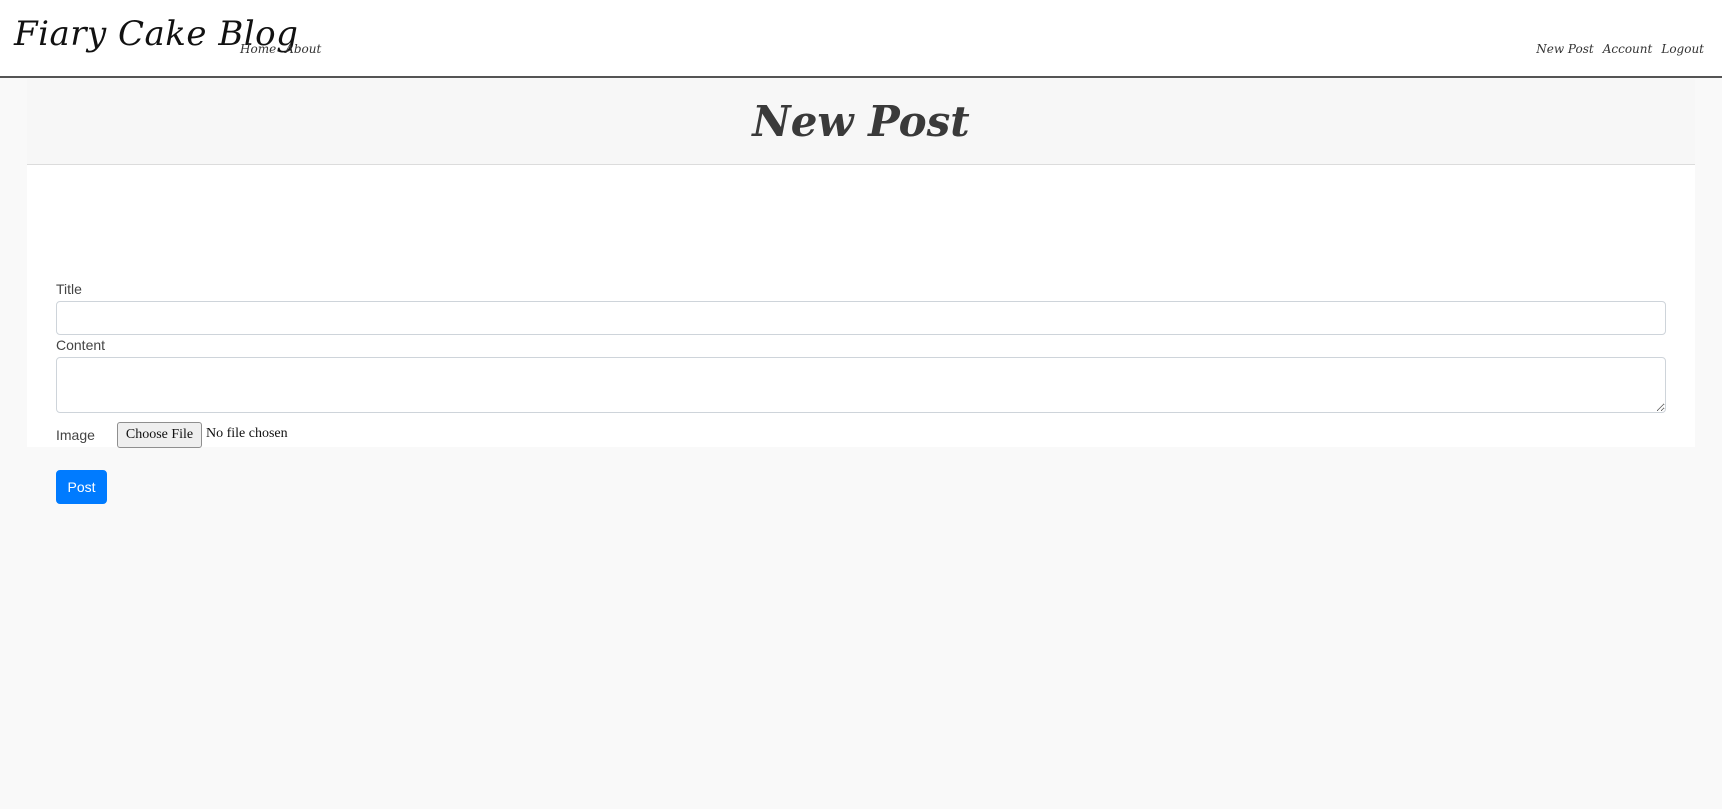  I want to click on nav-link-home: Home, so click(258, 49).